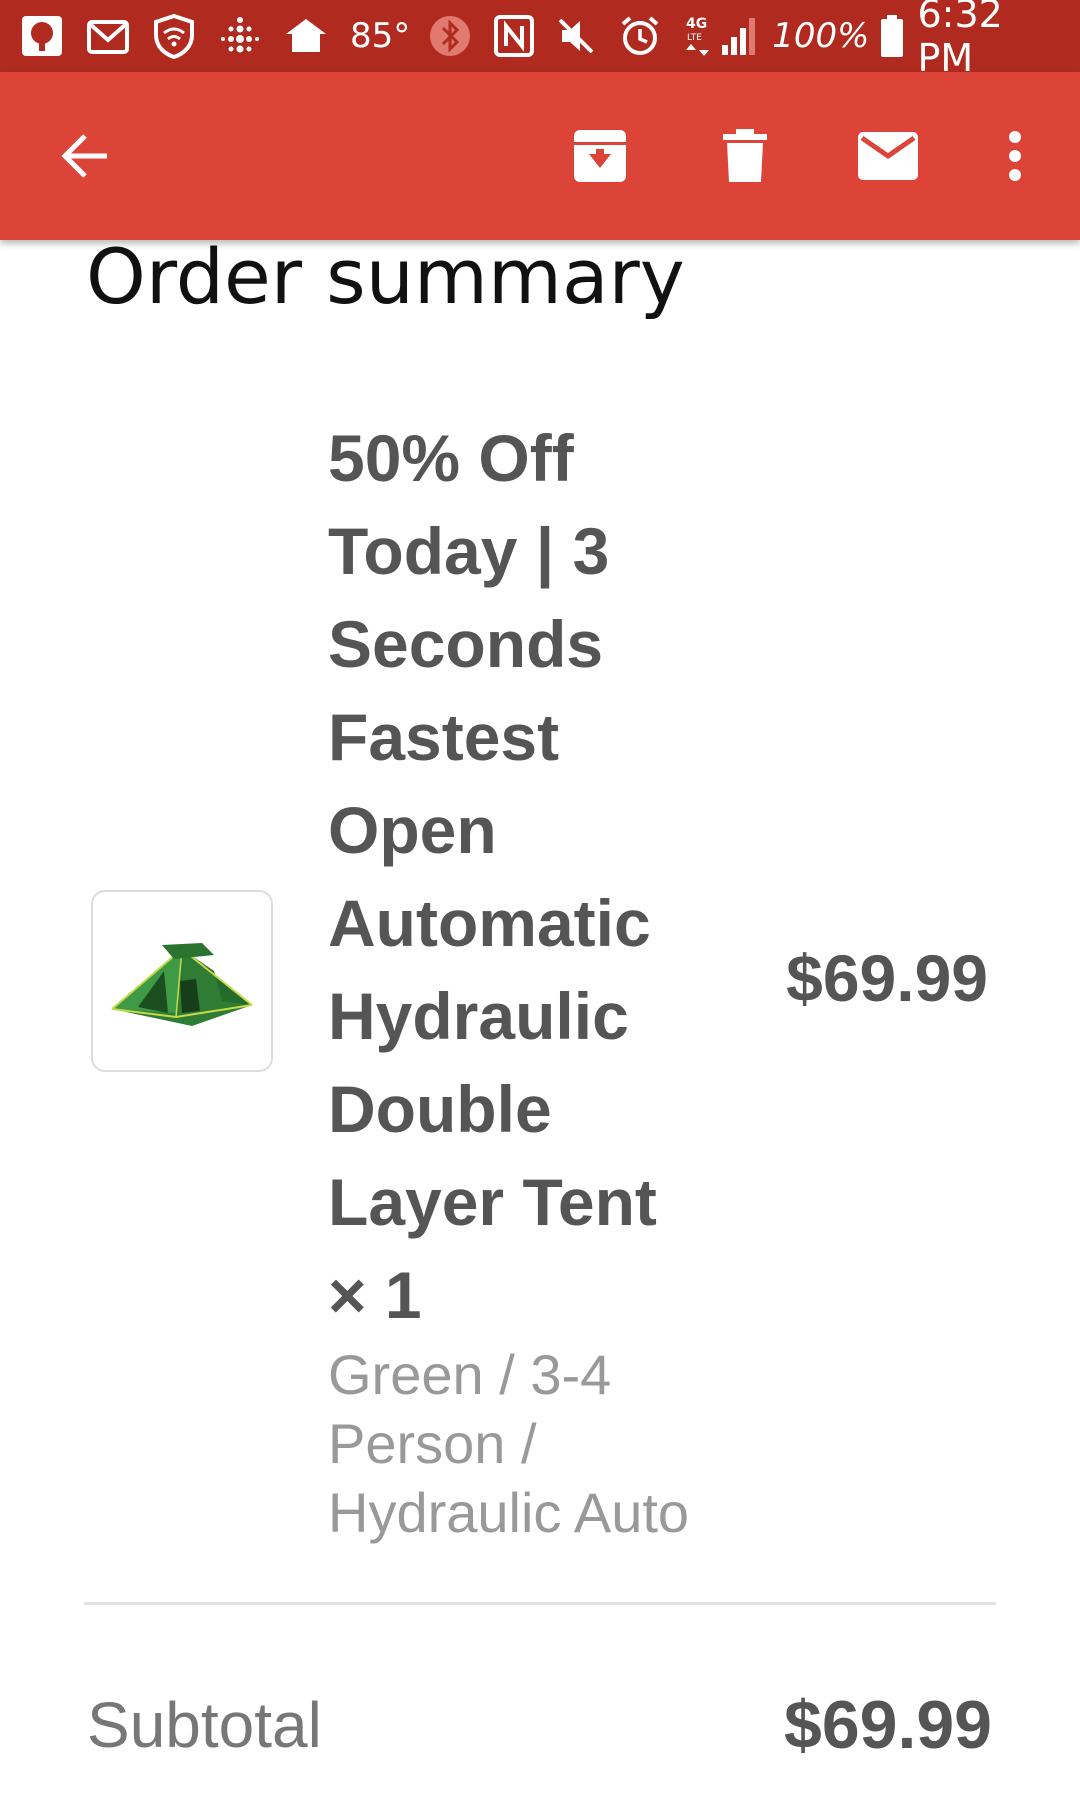  What do you see at coordinates (174, 36) in the screenshot?
I see `vpn-shield-icon` at bounding box center [174, 36].